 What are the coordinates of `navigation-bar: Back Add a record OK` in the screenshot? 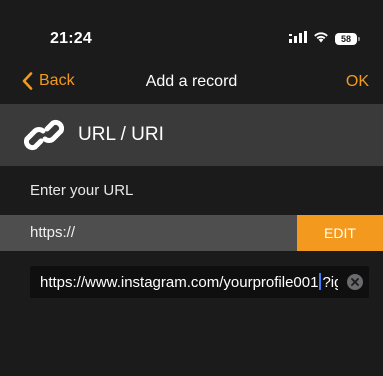 It's located at (191, 84).